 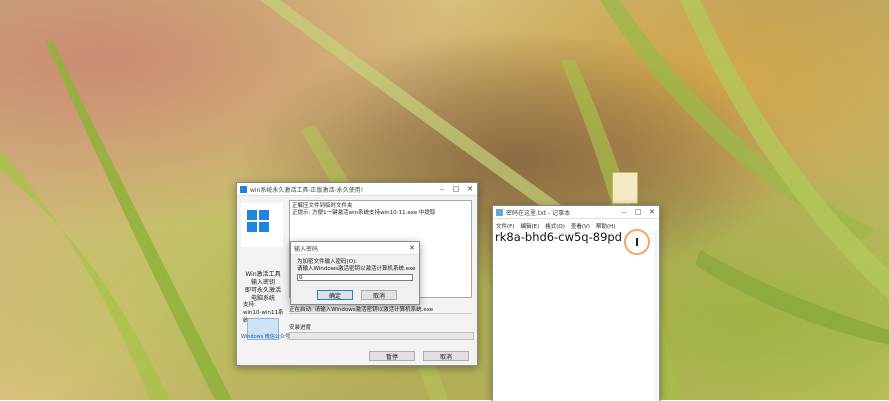 I want to click on tool-titlebar: win系统永久激活工具-正版激活-永久使用! – □ ✕, so click(x=357, y=189).